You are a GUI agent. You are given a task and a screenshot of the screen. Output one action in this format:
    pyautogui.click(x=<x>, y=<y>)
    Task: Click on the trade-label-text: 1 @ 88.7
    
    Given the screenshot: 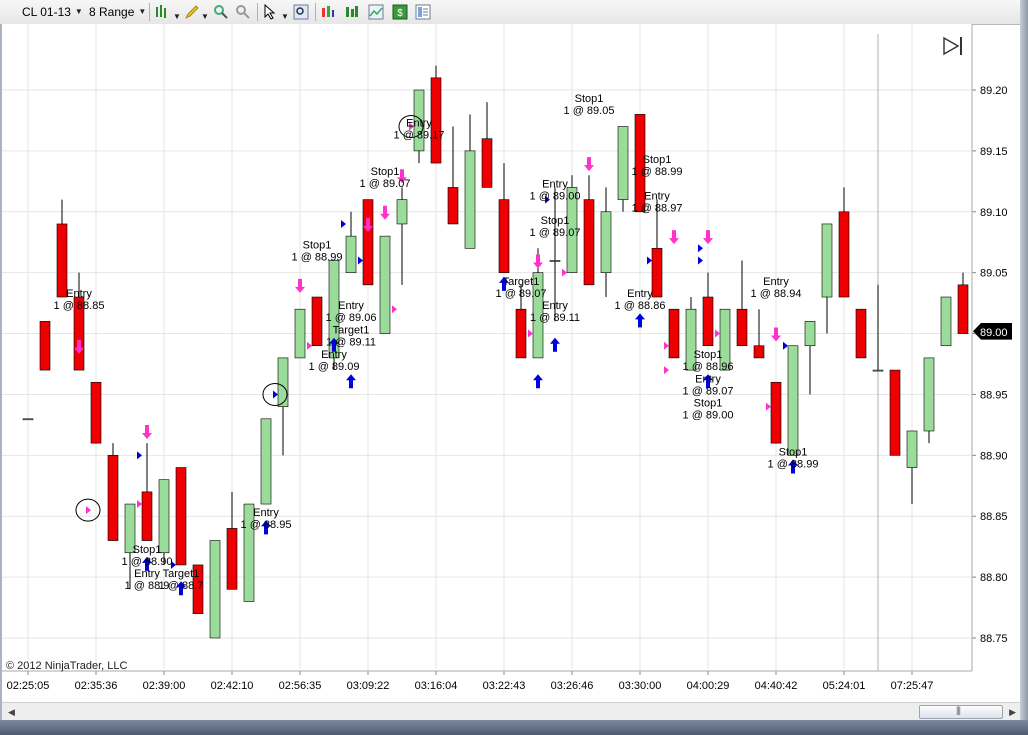 What is the action you would take?
    pyautogui.click(x=181, y=586)
    